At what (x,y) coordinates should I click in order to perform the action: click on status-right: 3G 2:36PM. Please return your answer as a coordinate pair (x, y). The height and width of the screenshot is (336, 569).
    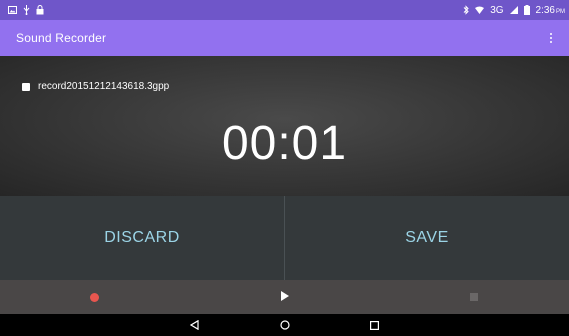
    Looking at the image, I should click on (514, 10).